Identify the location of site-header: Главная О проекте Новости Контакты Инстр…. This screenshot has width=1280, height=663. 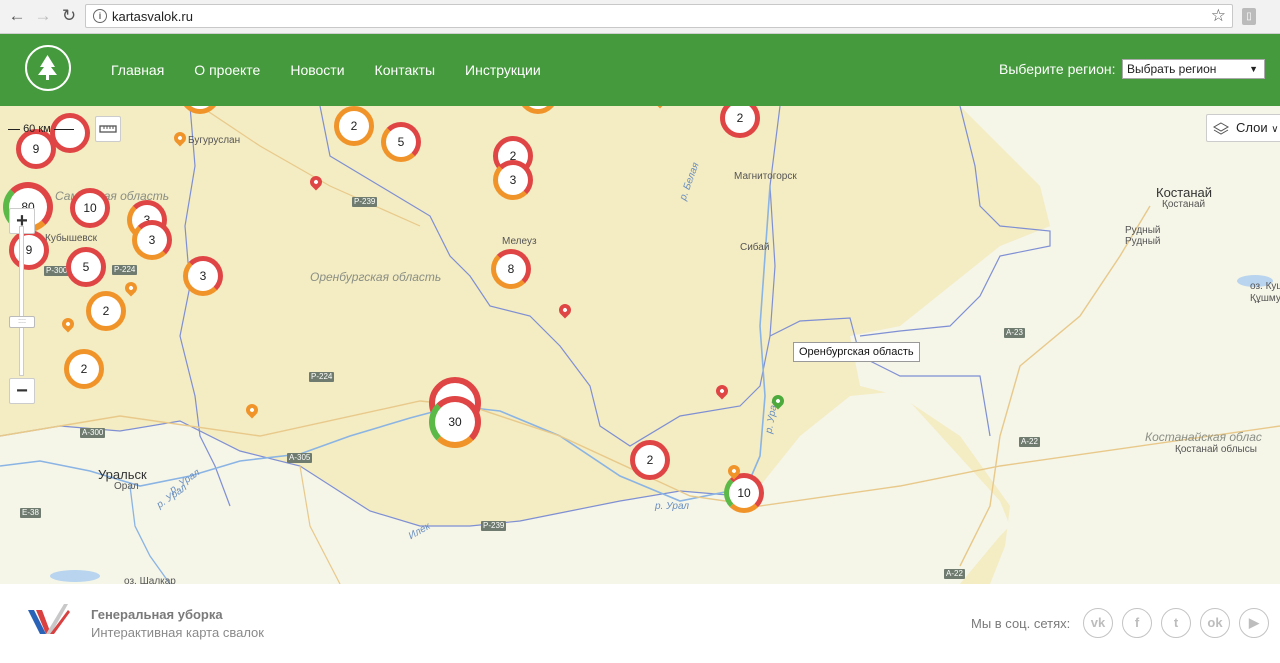
(640, 70).